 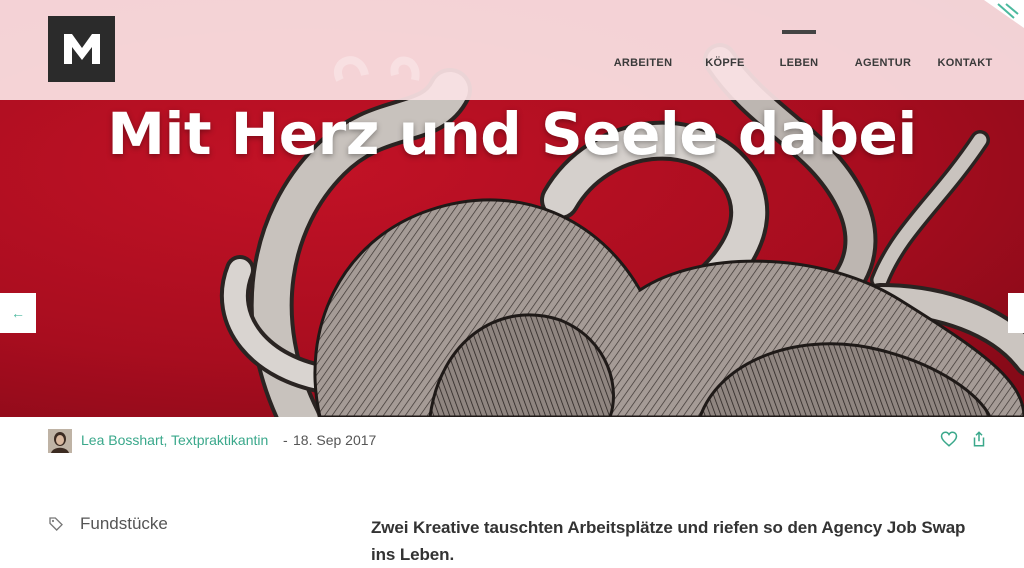 What do you see at coordinates (643, 50) in the screenshot?
I see `nav-item-arbeiten: ARBEITEN` at bounding box center [643, 50].